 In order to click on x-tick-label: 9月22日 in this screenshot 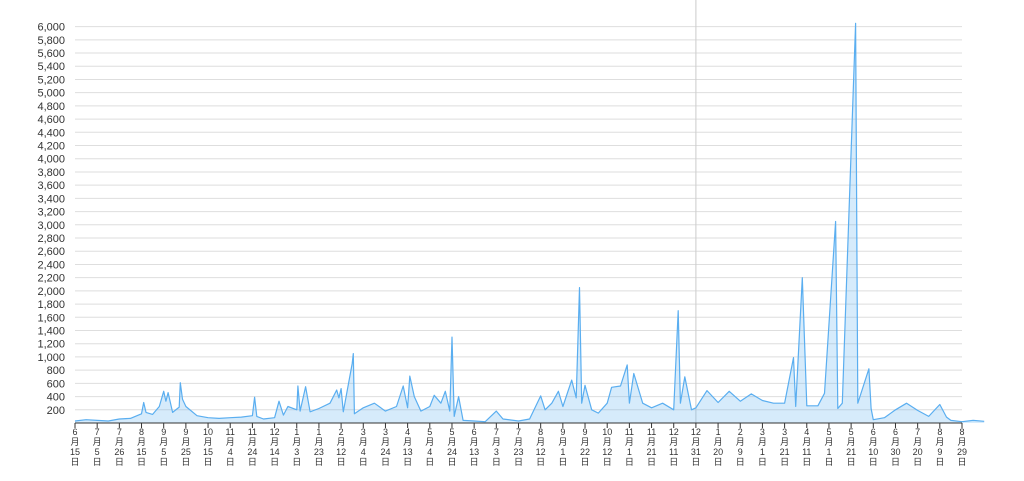, I will do `click(585, 447)`.